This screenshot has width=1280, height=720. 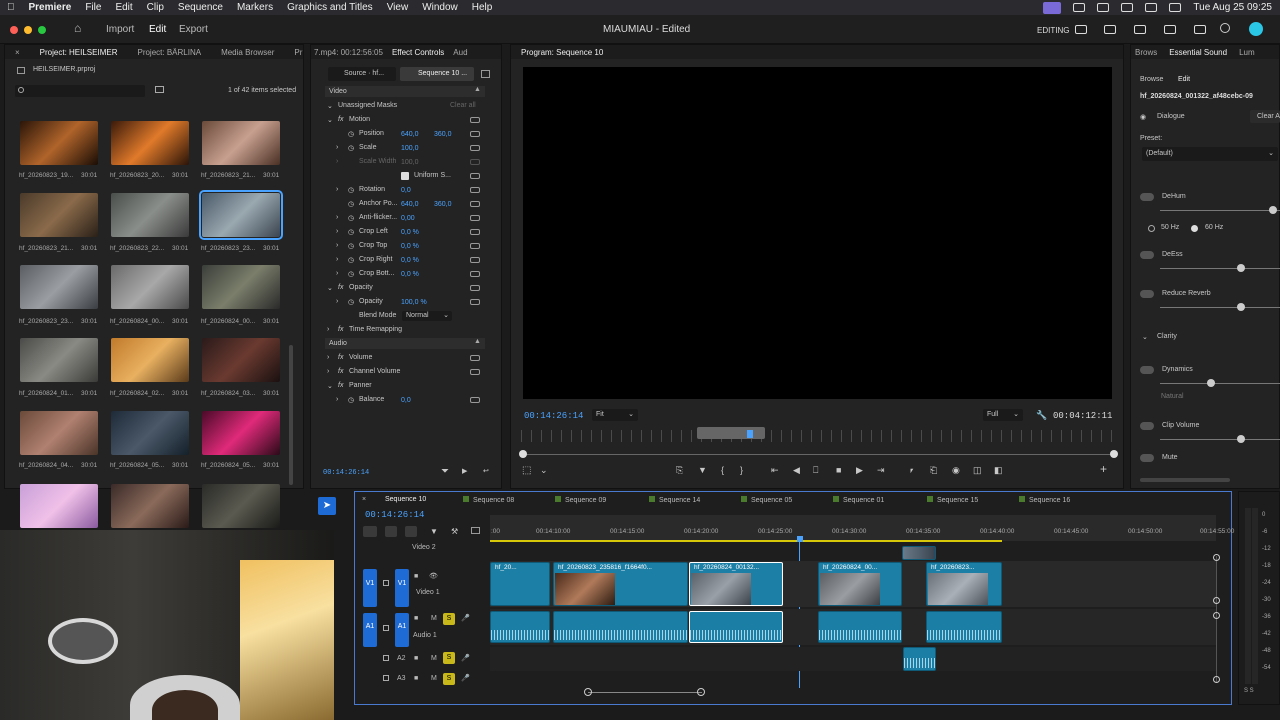 I want to click on chevron-down-icon: ⌄, so click(x=1145, y=337).